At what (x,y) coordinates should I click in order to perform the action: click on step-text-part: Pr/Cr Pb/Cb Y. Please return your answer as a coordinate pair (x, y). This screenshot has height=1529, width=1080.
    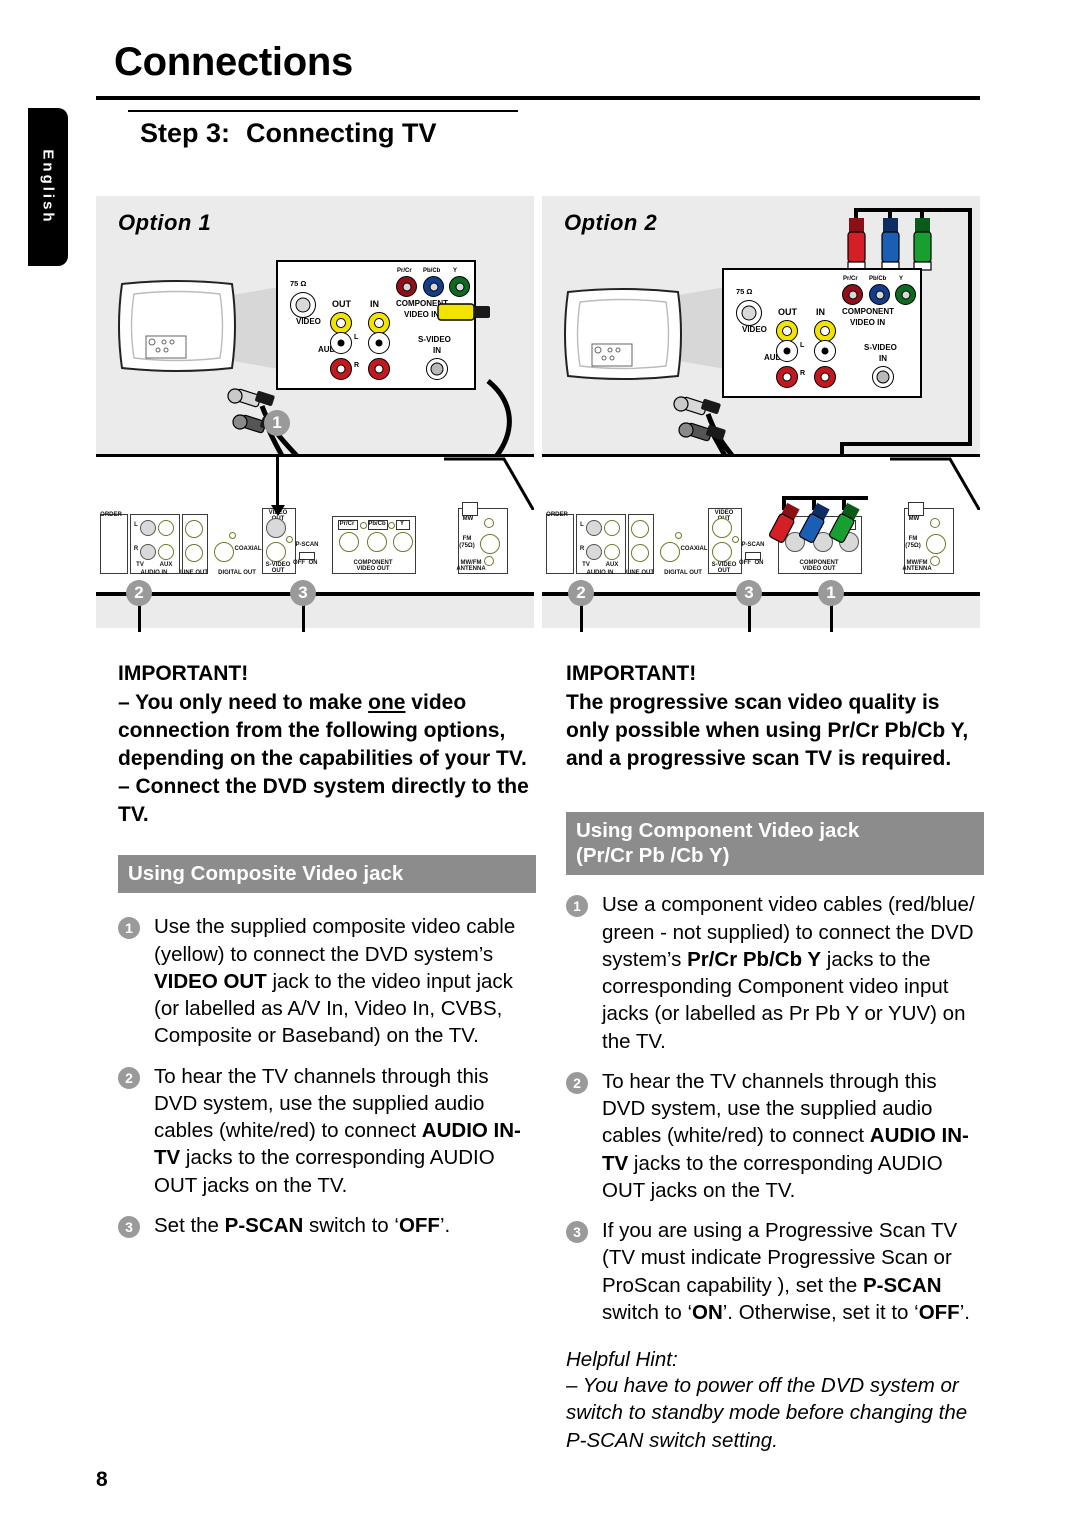
    Looking at the image, I should click on (754, 959).